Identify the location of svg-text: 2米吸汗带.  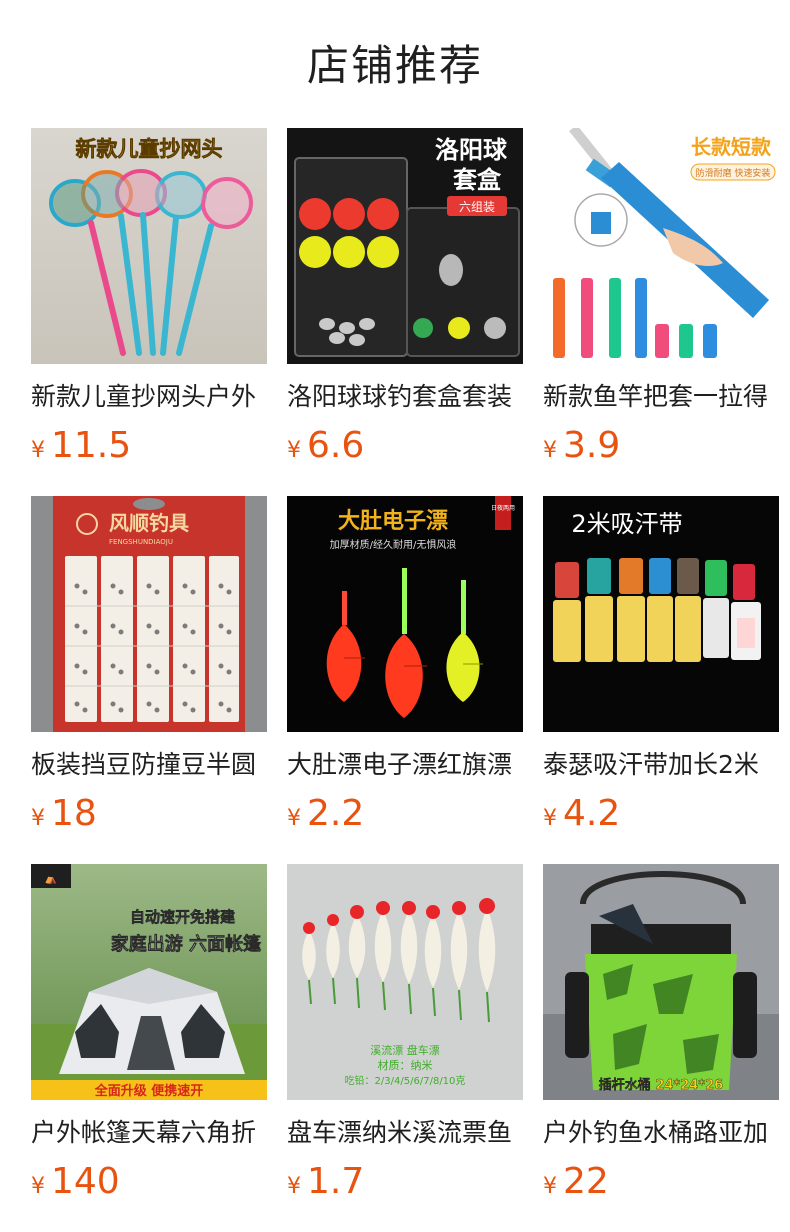
(626, 524).